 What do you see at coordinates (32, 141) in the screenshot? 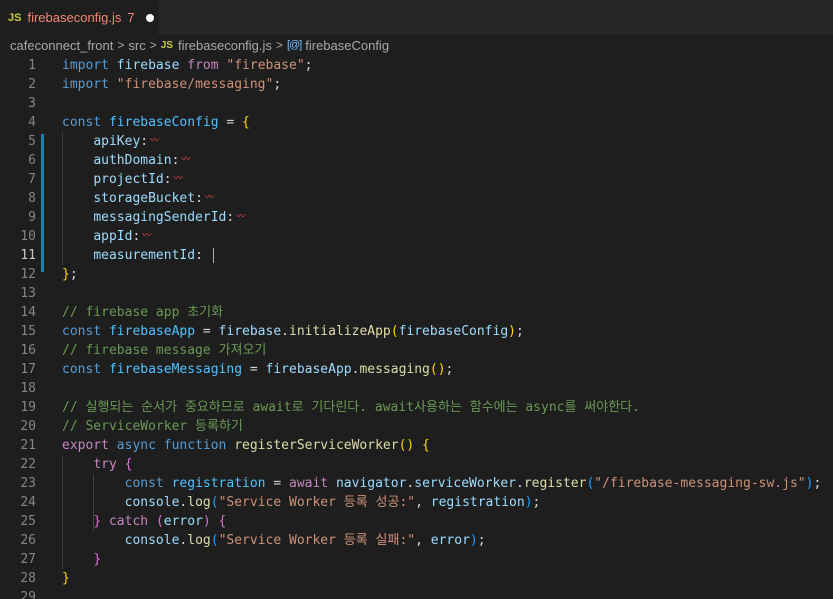
I see `line-number: 5` at bounding box center [32, 141].